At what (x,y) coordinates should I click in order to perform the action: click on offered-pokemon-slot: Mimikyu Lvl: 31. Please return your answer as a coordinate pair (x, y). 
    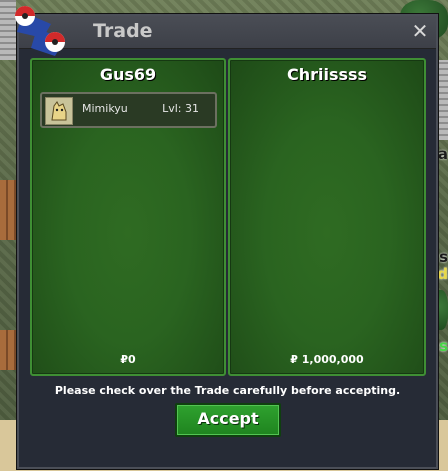
    Looking at the image, I should click on (128, 110).